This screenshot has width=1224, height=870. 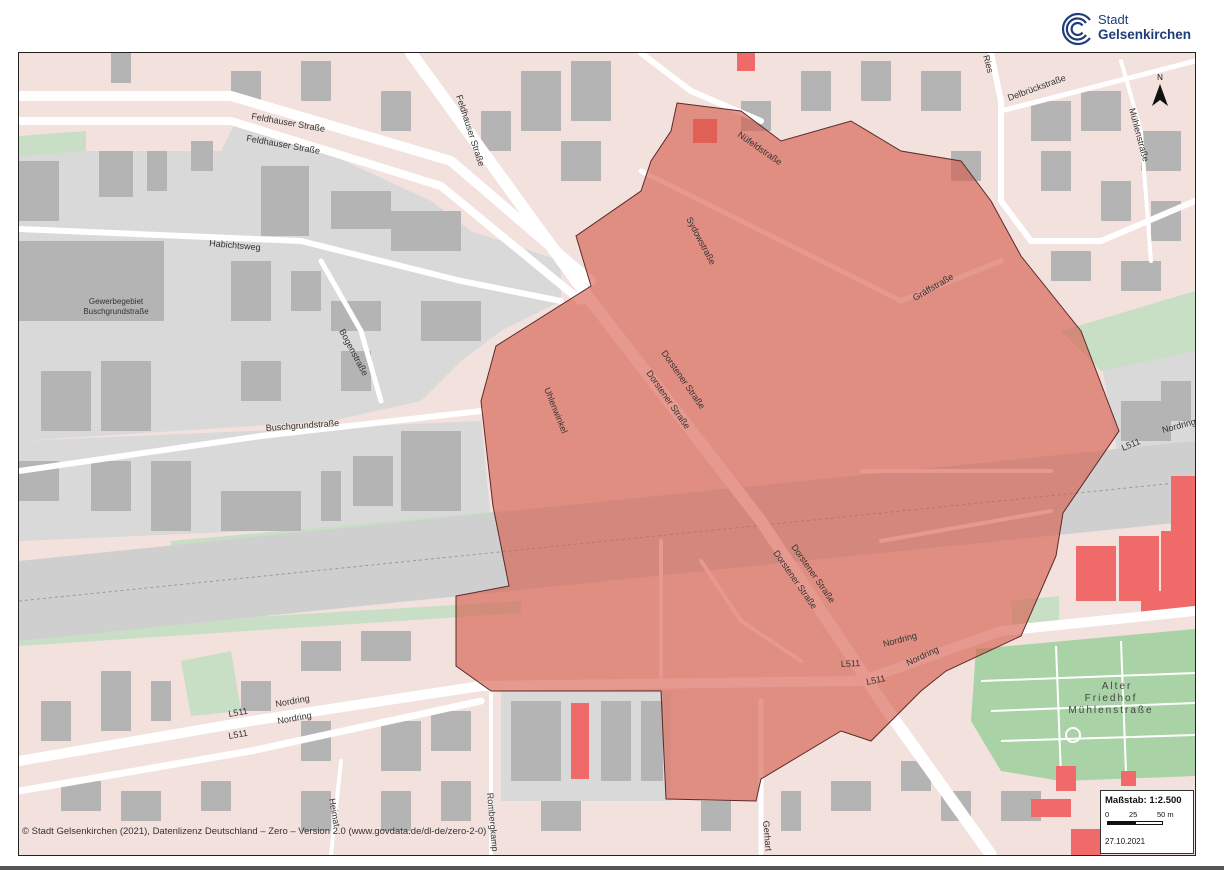 I want to click on north-label: N, so click(x=1160, y=77).